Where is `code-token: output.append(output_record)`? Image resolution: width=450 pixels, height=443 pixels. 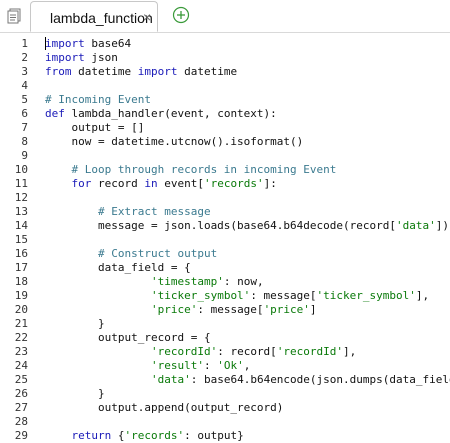 code-token: output.append(output_record) is located at coordinates (164, 407).